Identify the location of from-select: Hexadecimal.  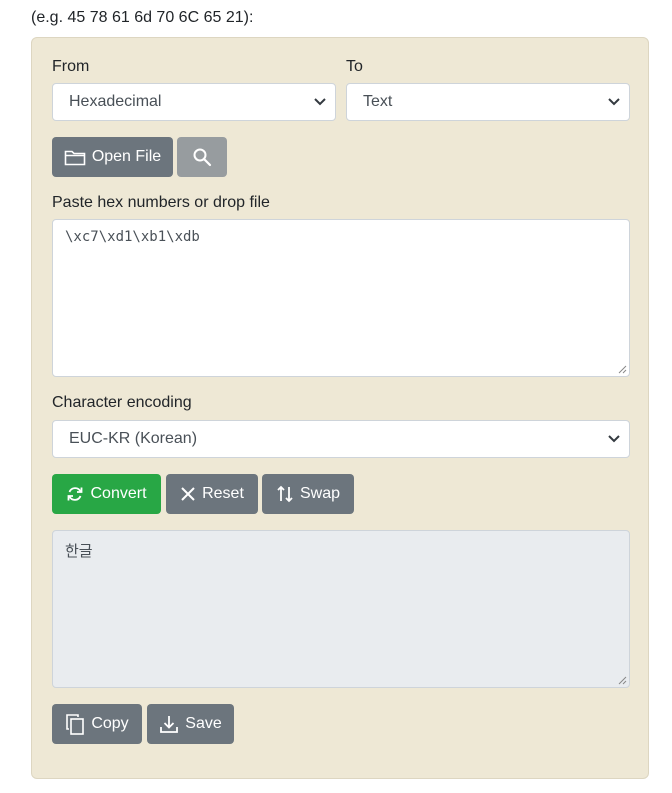
(194, 102).